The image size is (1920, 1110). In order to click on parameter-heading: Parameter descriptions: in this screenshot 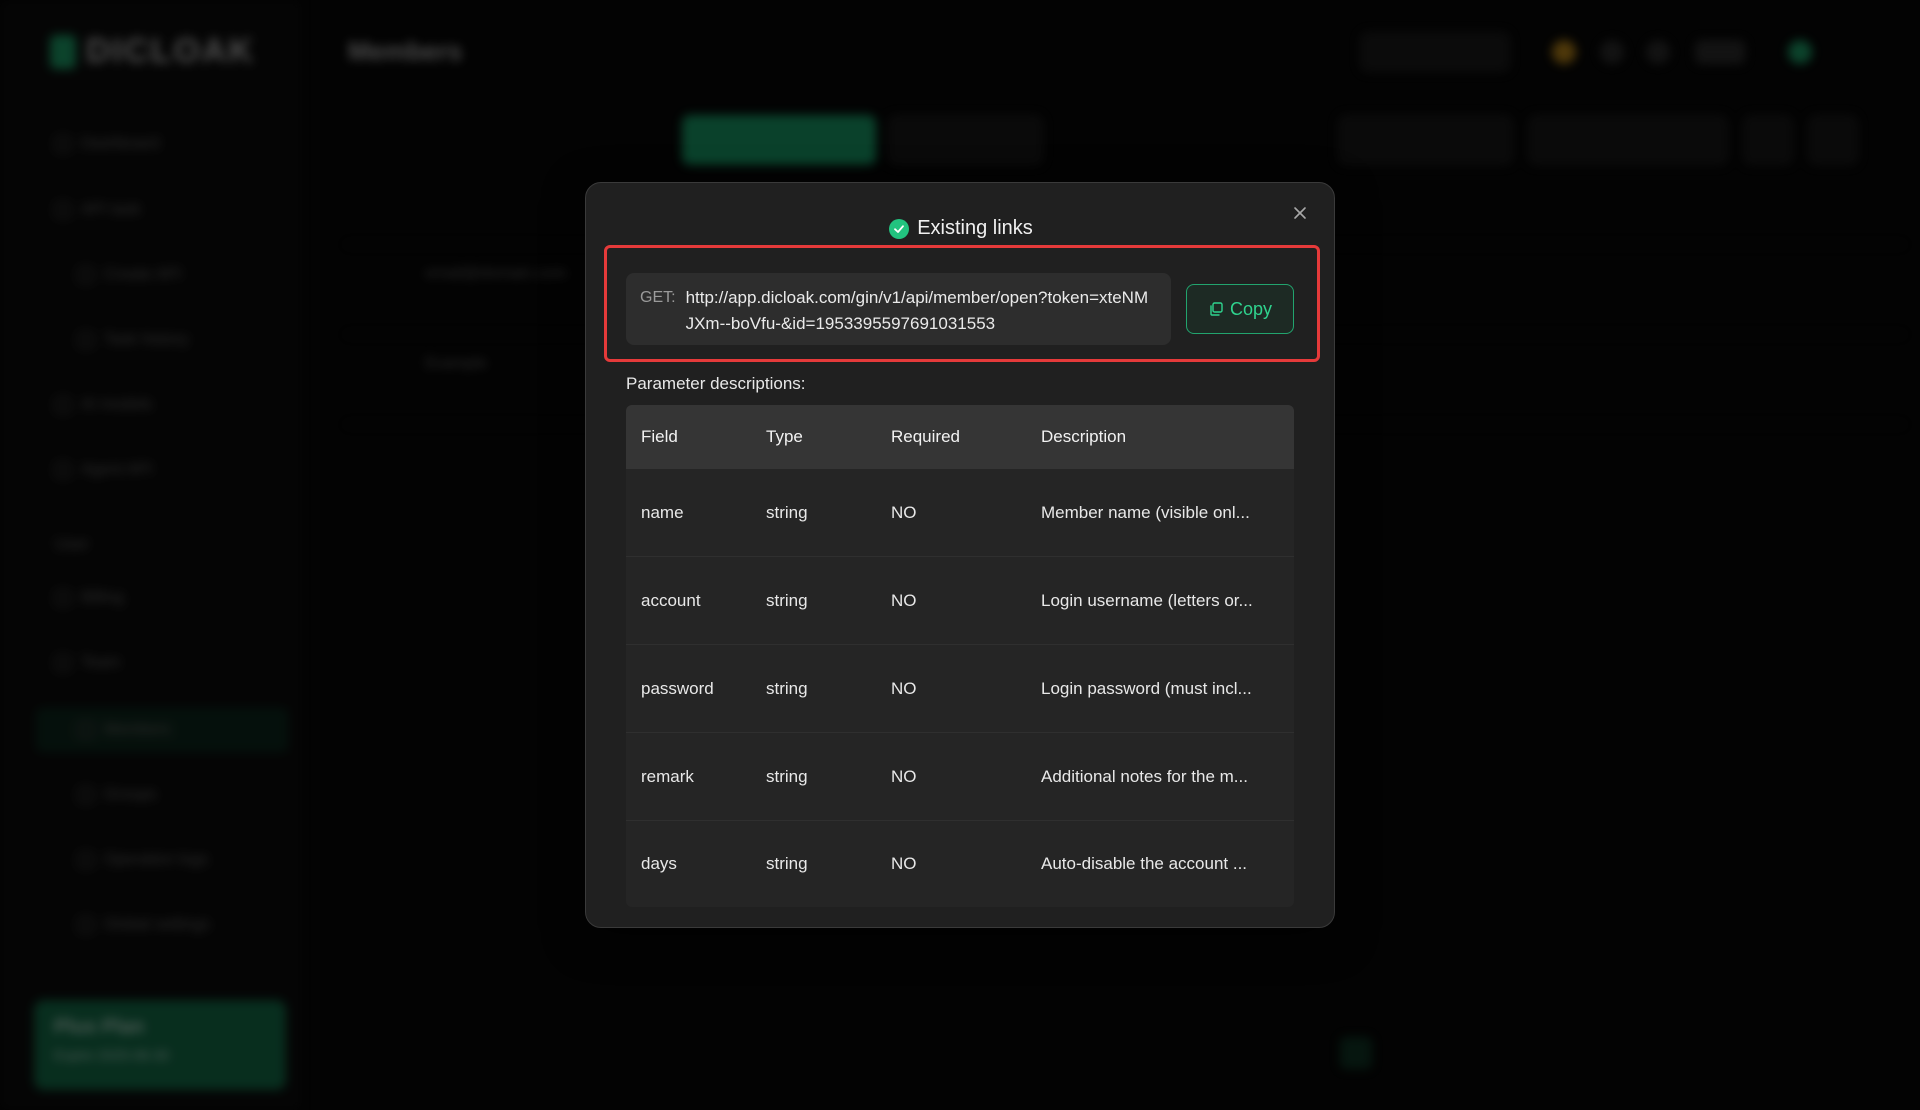, I will do `click(716, 383)`.